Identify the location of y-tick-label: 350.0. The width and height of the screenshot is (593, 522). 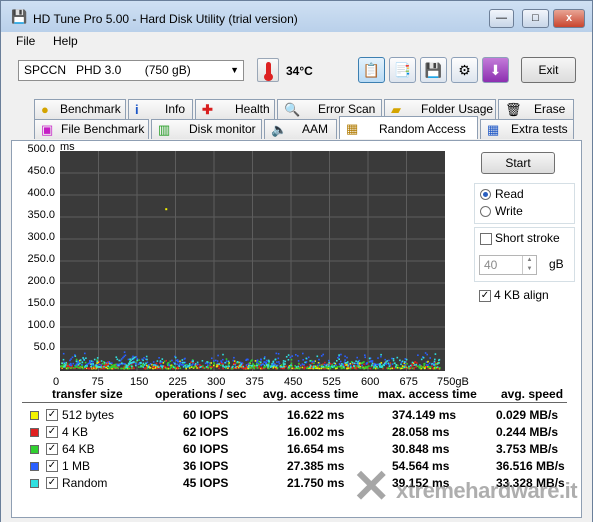
(41, 215).